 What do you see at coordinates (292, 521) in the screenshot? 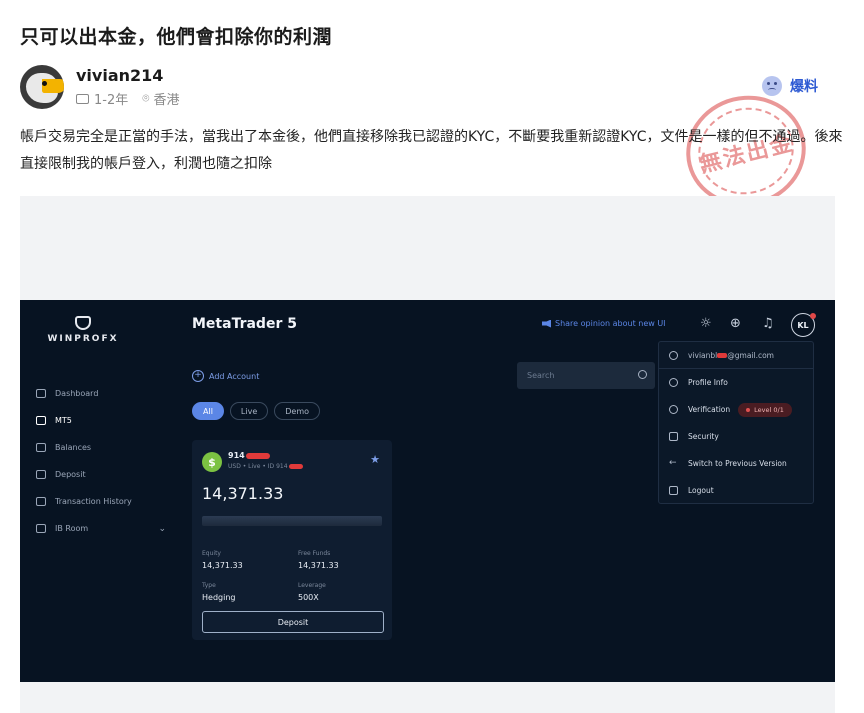
I see `balance-bar` at bounding box center [292, 521].